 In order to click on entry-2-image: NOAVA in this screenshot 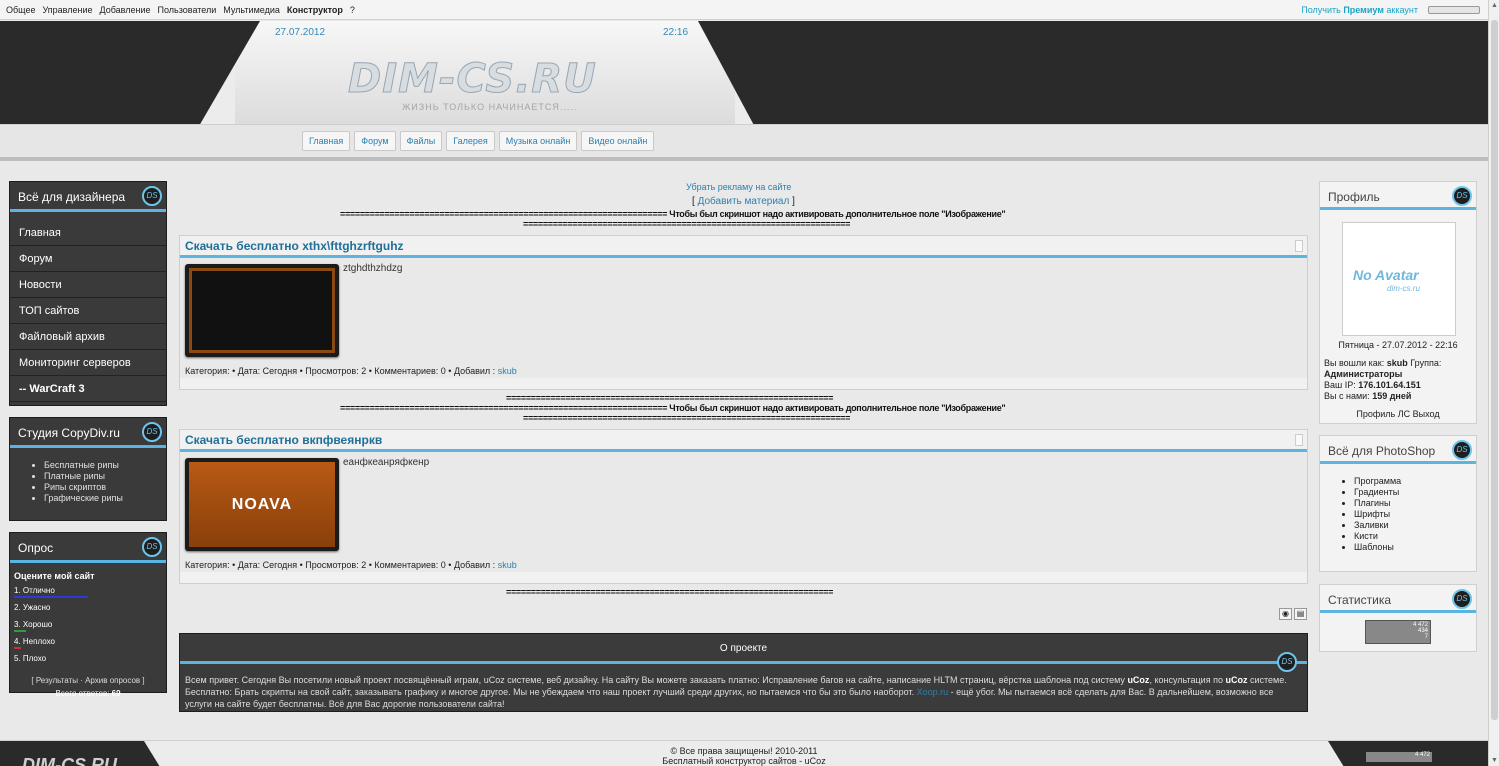, I will do `click(262, 504)`.